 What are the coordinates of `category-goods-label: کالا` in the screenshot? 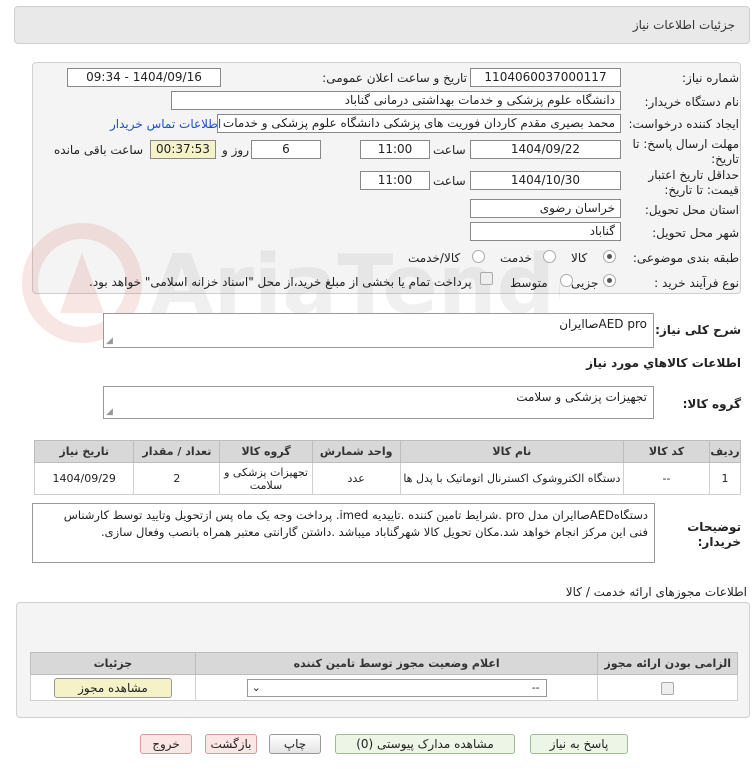 It's located at (579, 258).